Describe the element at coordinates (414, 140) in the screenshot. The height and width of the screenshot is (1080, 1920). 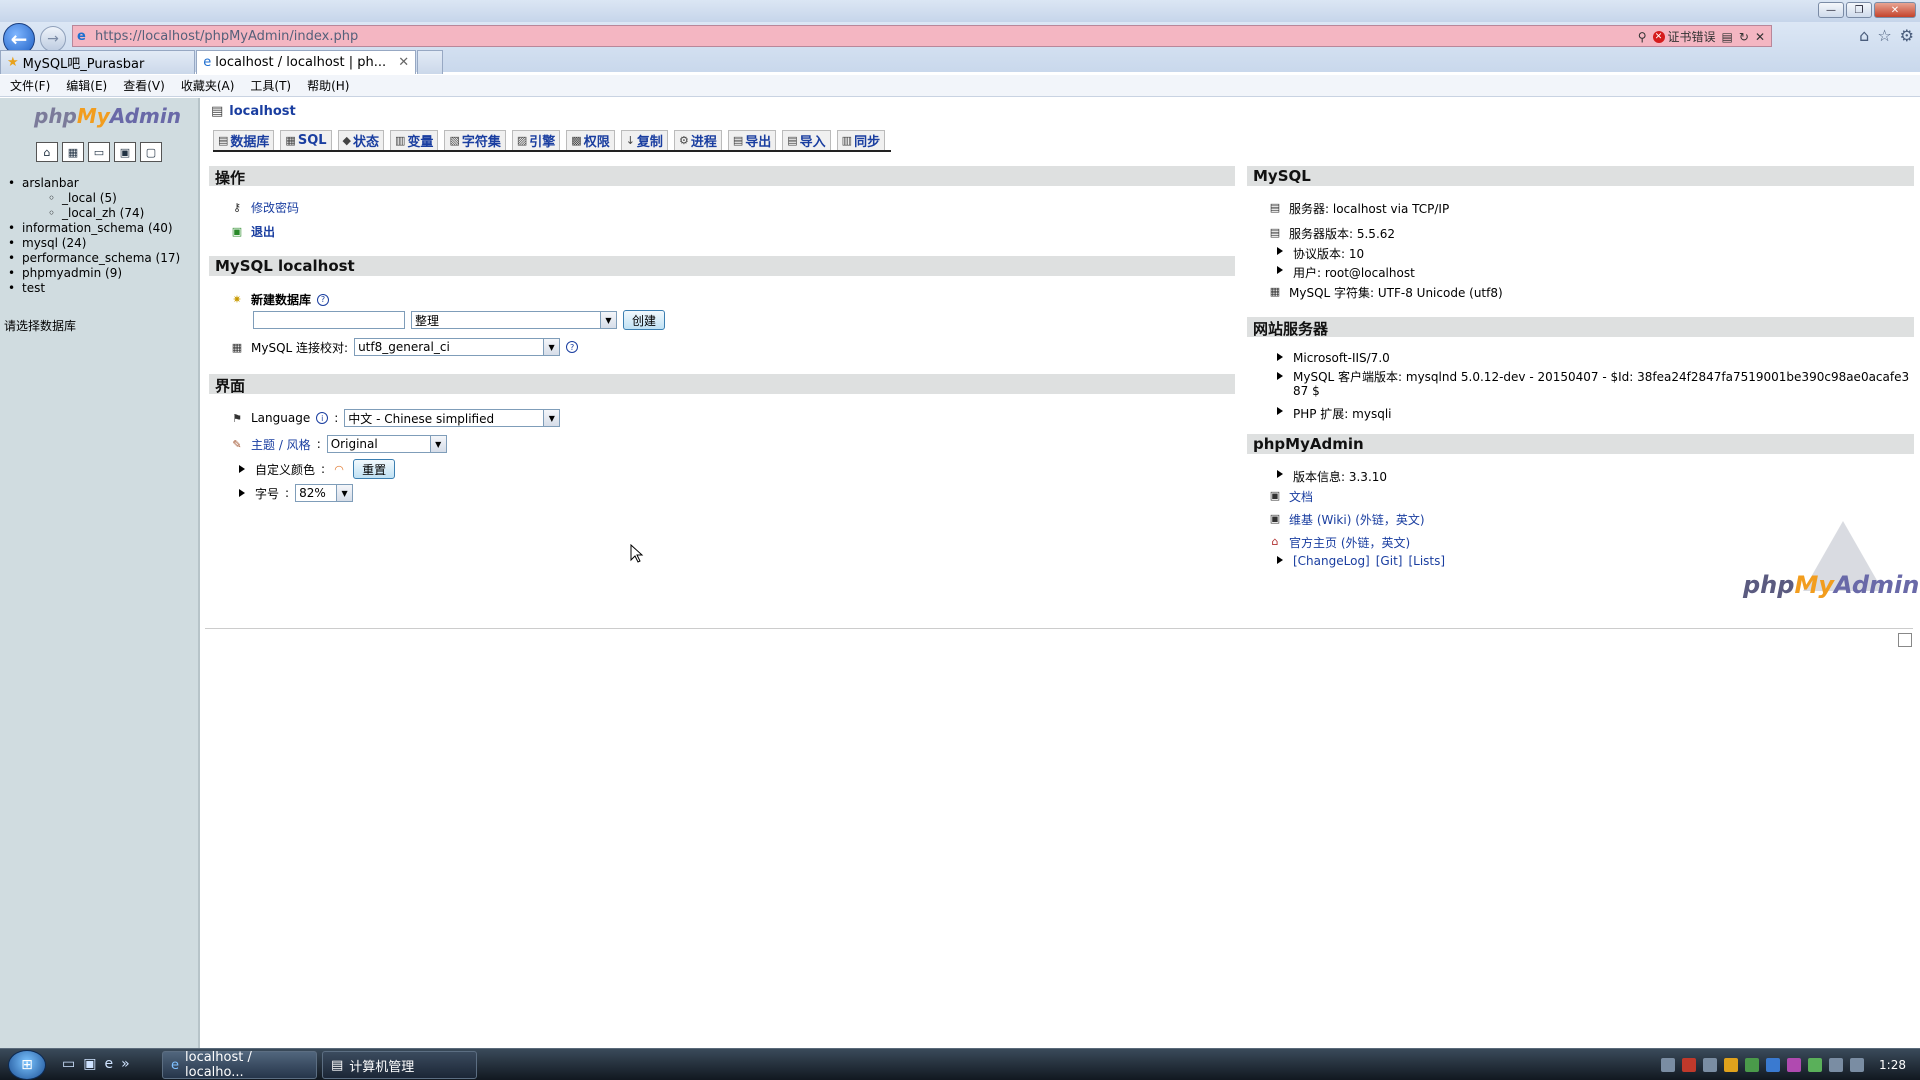
I see `tab-variables: ▥ 变量` at that location.